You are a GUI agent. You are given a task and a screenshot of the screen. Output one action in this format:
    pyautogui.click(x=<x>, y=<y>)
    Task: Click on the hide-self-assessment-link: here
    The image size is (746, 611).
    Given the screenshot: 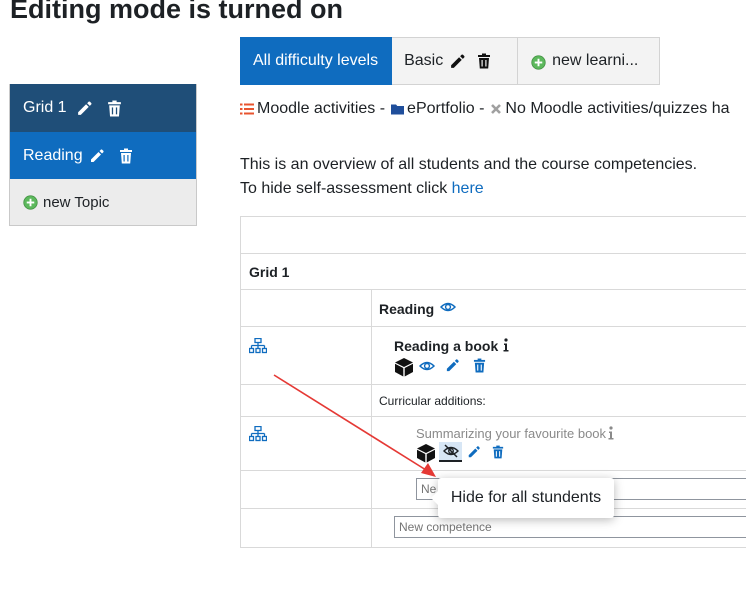 What is the action you would take?
    pyautogui.click(x=468, y=188)
    